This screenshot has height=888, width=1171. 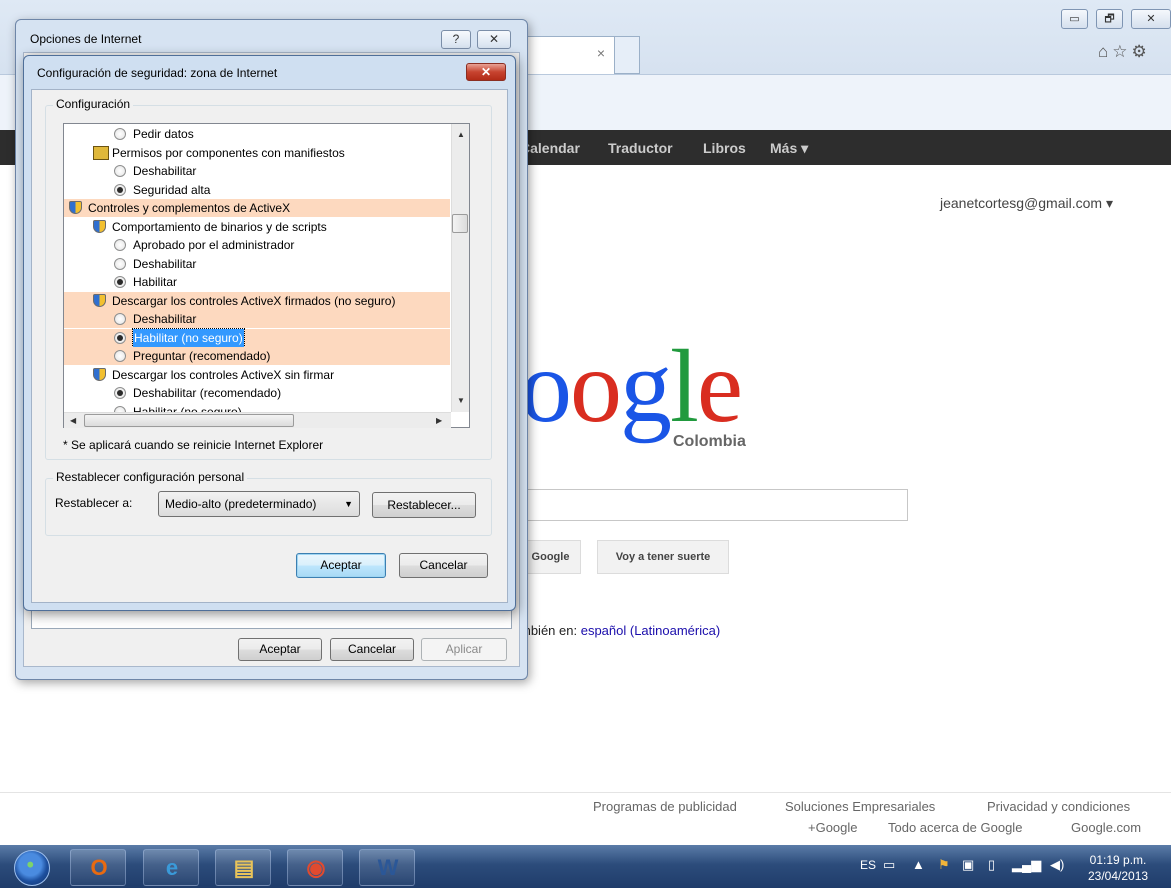 What do you see at coordinates (550, 148) in the screenshot?
I see `nav-calendar-link: Calendar` at bounding box center [550, 148].